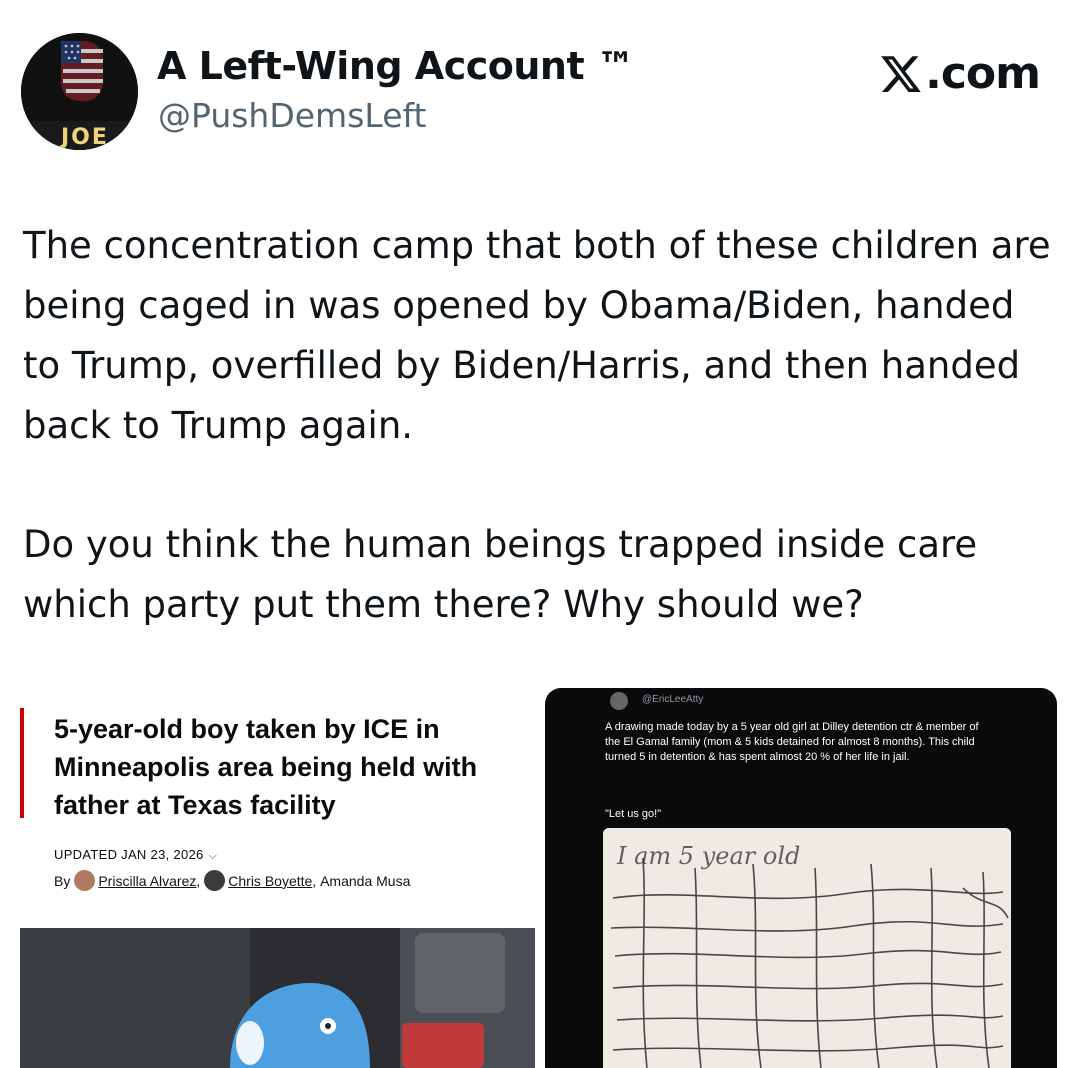 Image resolution: width=1080 pixels, height=1068 pixels. Describe the element at coordinates (292, 115) in the screenshot. I see `user-handle: @PushDemsLeft` at that location.